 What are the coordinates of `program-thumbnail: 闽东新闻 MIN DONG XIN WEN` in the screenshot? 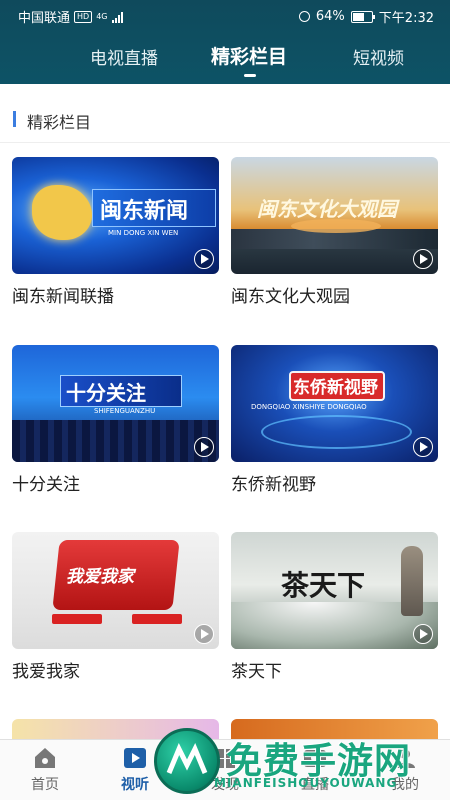 It's located at (115, 215).